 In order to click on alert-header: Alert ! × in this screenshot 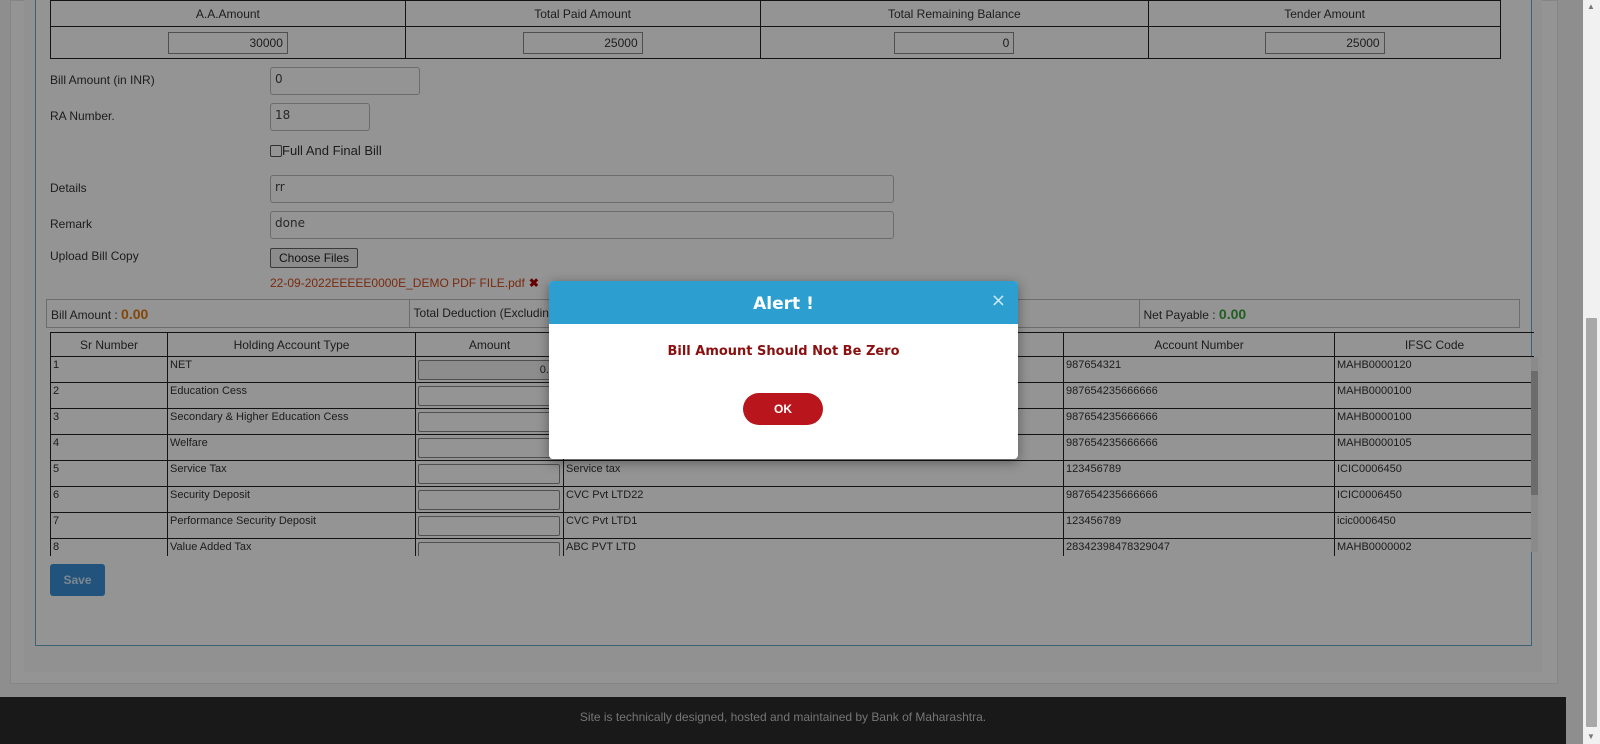, I will do `click(783, 302)`.